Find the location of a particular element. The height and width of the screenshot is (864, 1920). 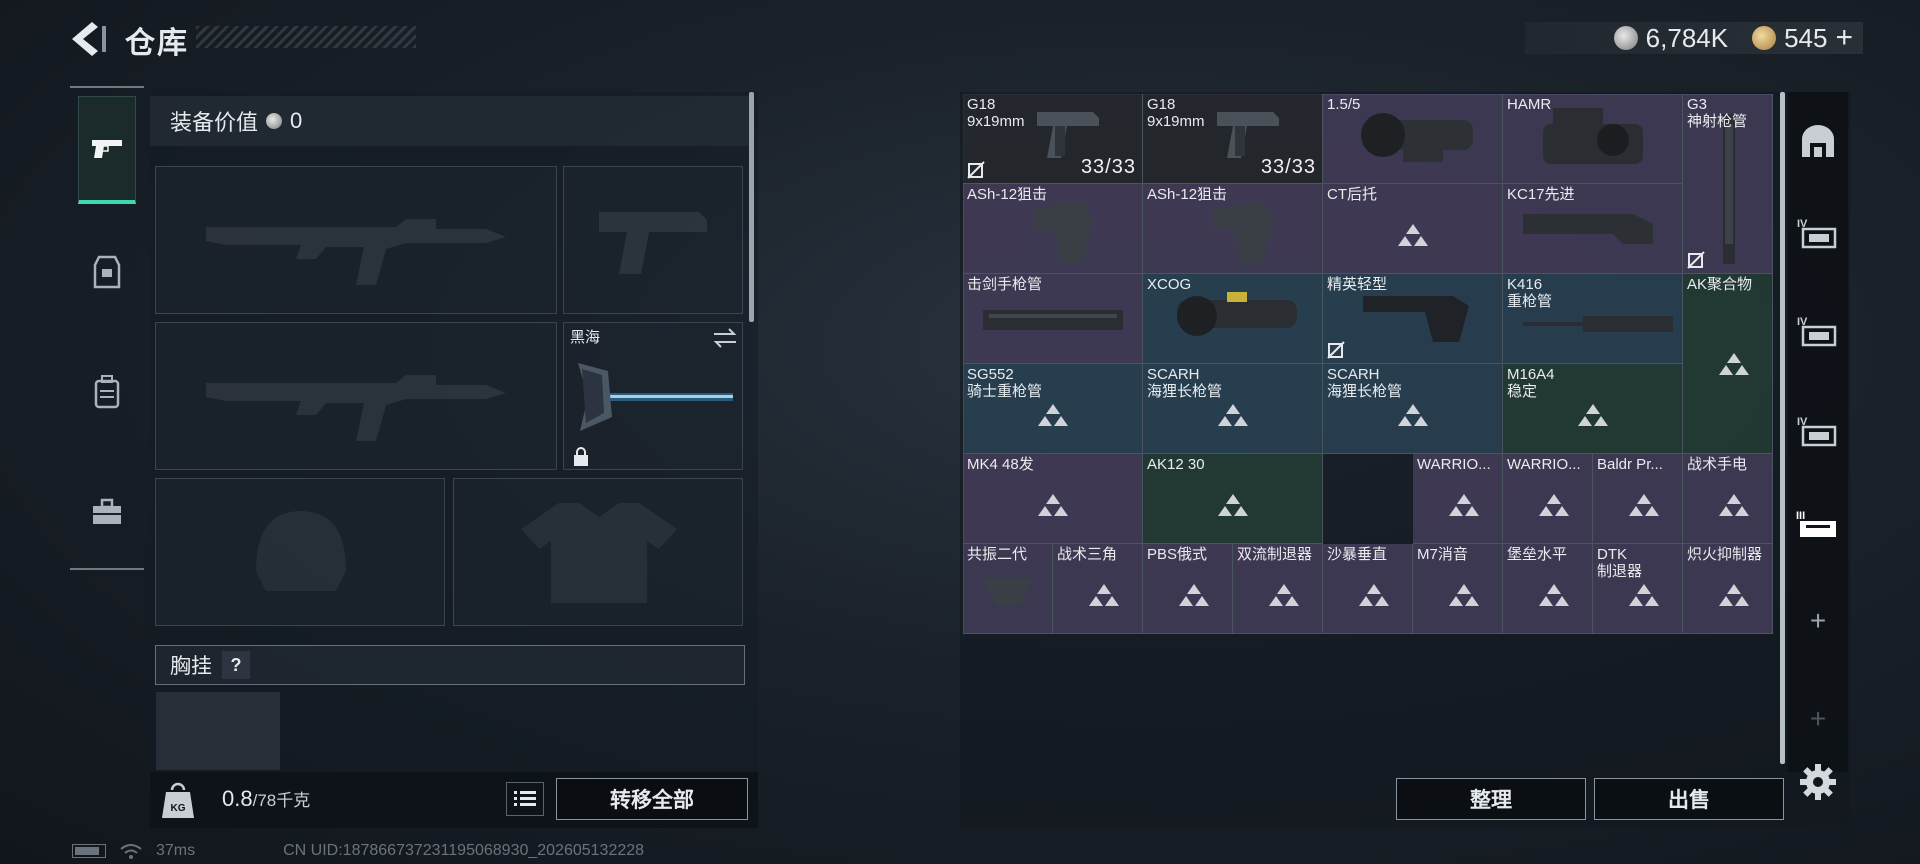

item-title: AK聚合物 is located at coordinates (1720, 284).